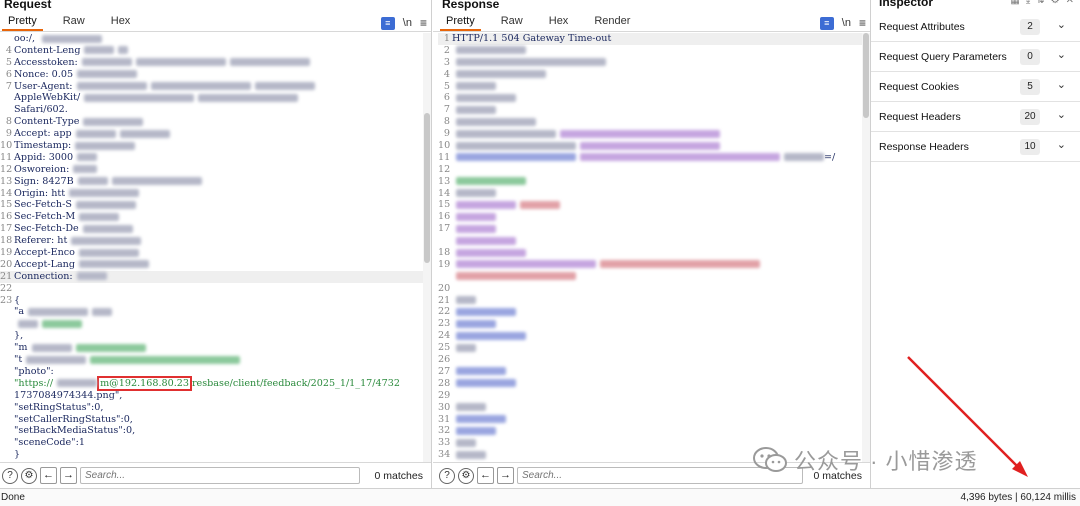  Describe the element at coordinates (215, 372) in the screenshot. I see `code-line: "photo":` at that location.